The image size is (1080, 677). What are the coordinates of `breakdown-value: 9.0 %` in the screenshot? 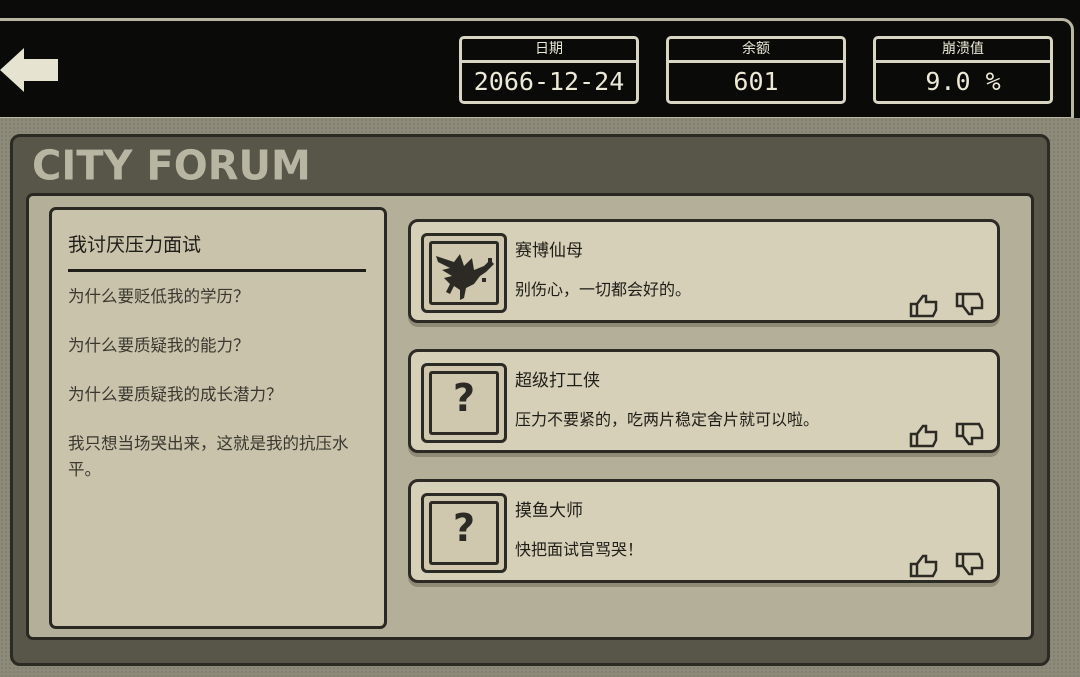 It's located at (963, 81).